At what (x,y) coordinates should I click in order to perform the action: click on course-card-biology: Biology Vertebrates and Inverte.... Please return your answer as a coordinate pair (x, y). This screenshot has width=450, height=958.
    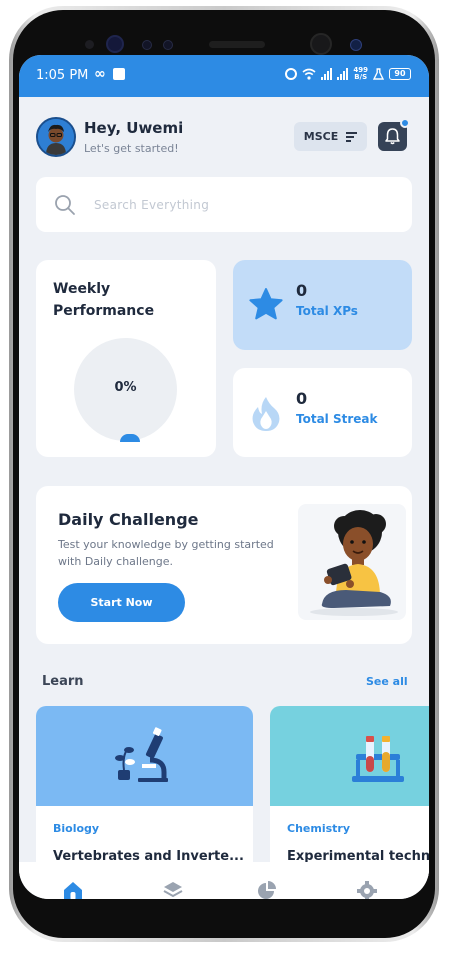
    Looking at the image, I should click on (144, 791).